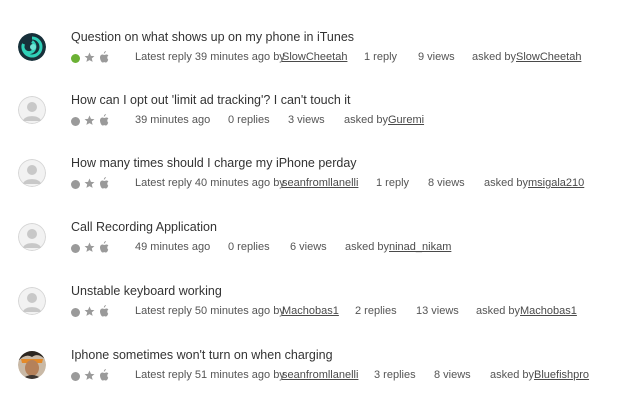 The width and height of the screenshot is (640, 417). What do you see at coordinates (548, 311) in the screenshot?
I see `asked-by-user-link: Machobas1` at bounding box center [548, 311].